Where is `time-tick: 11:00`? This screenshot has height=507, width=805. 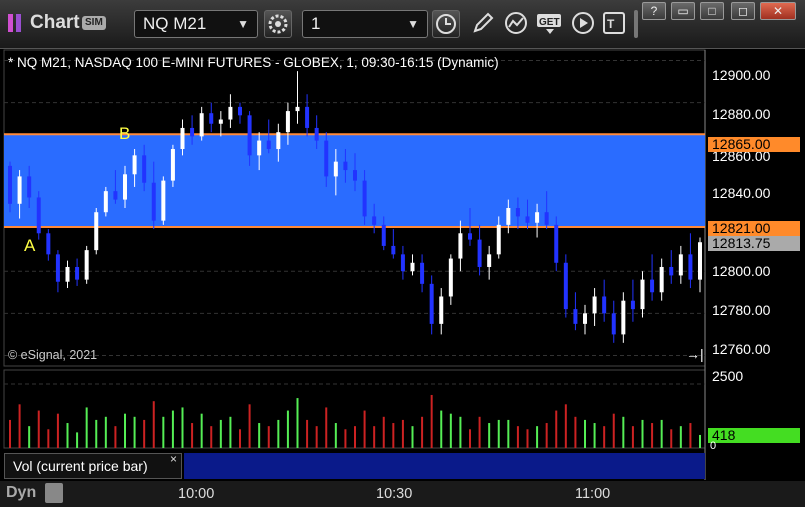
time-tick: 11:00 is located at coordinates (593, 494).